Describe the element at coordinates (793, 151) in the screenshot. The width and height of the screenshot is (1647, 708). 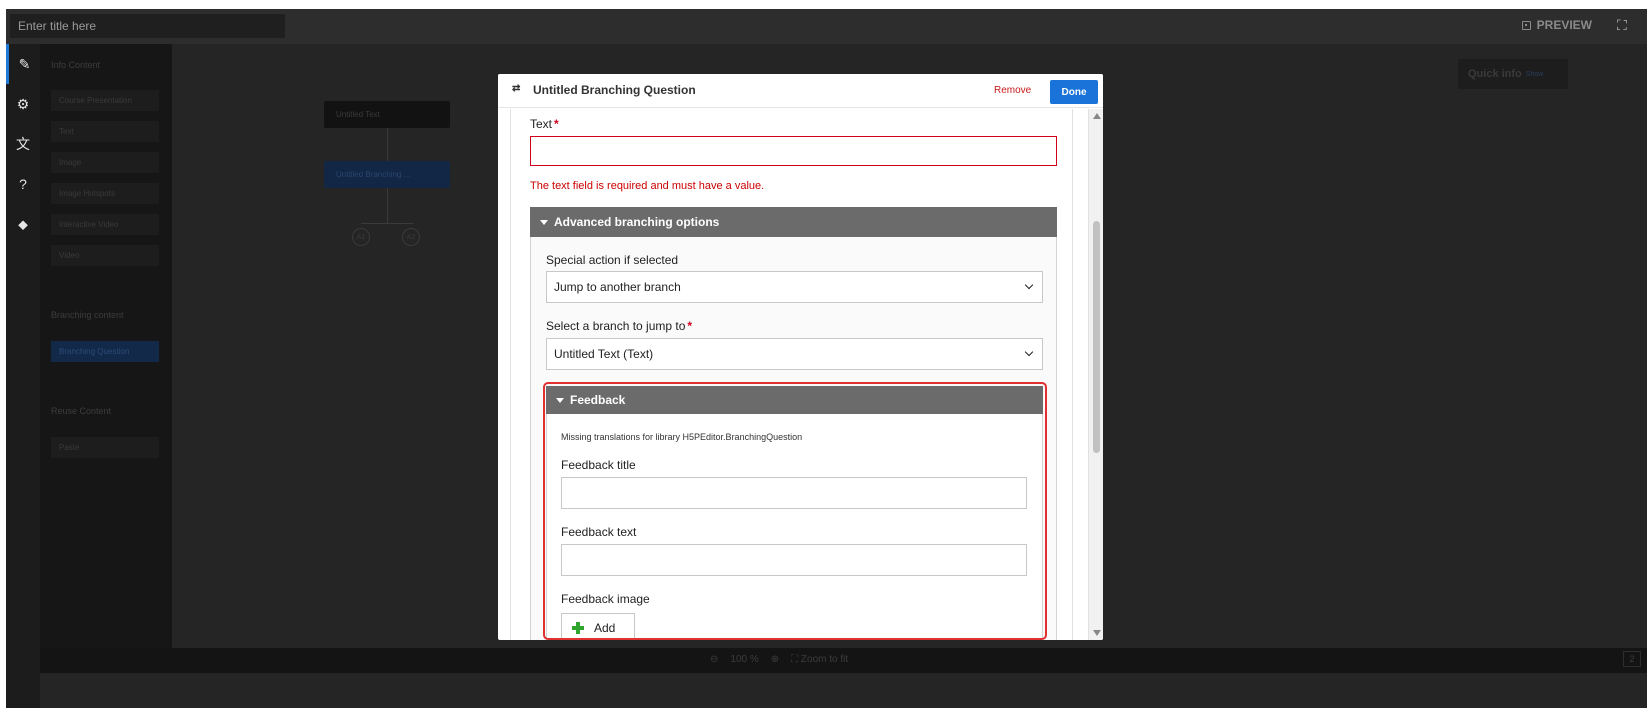
I see `text-input` at that location.